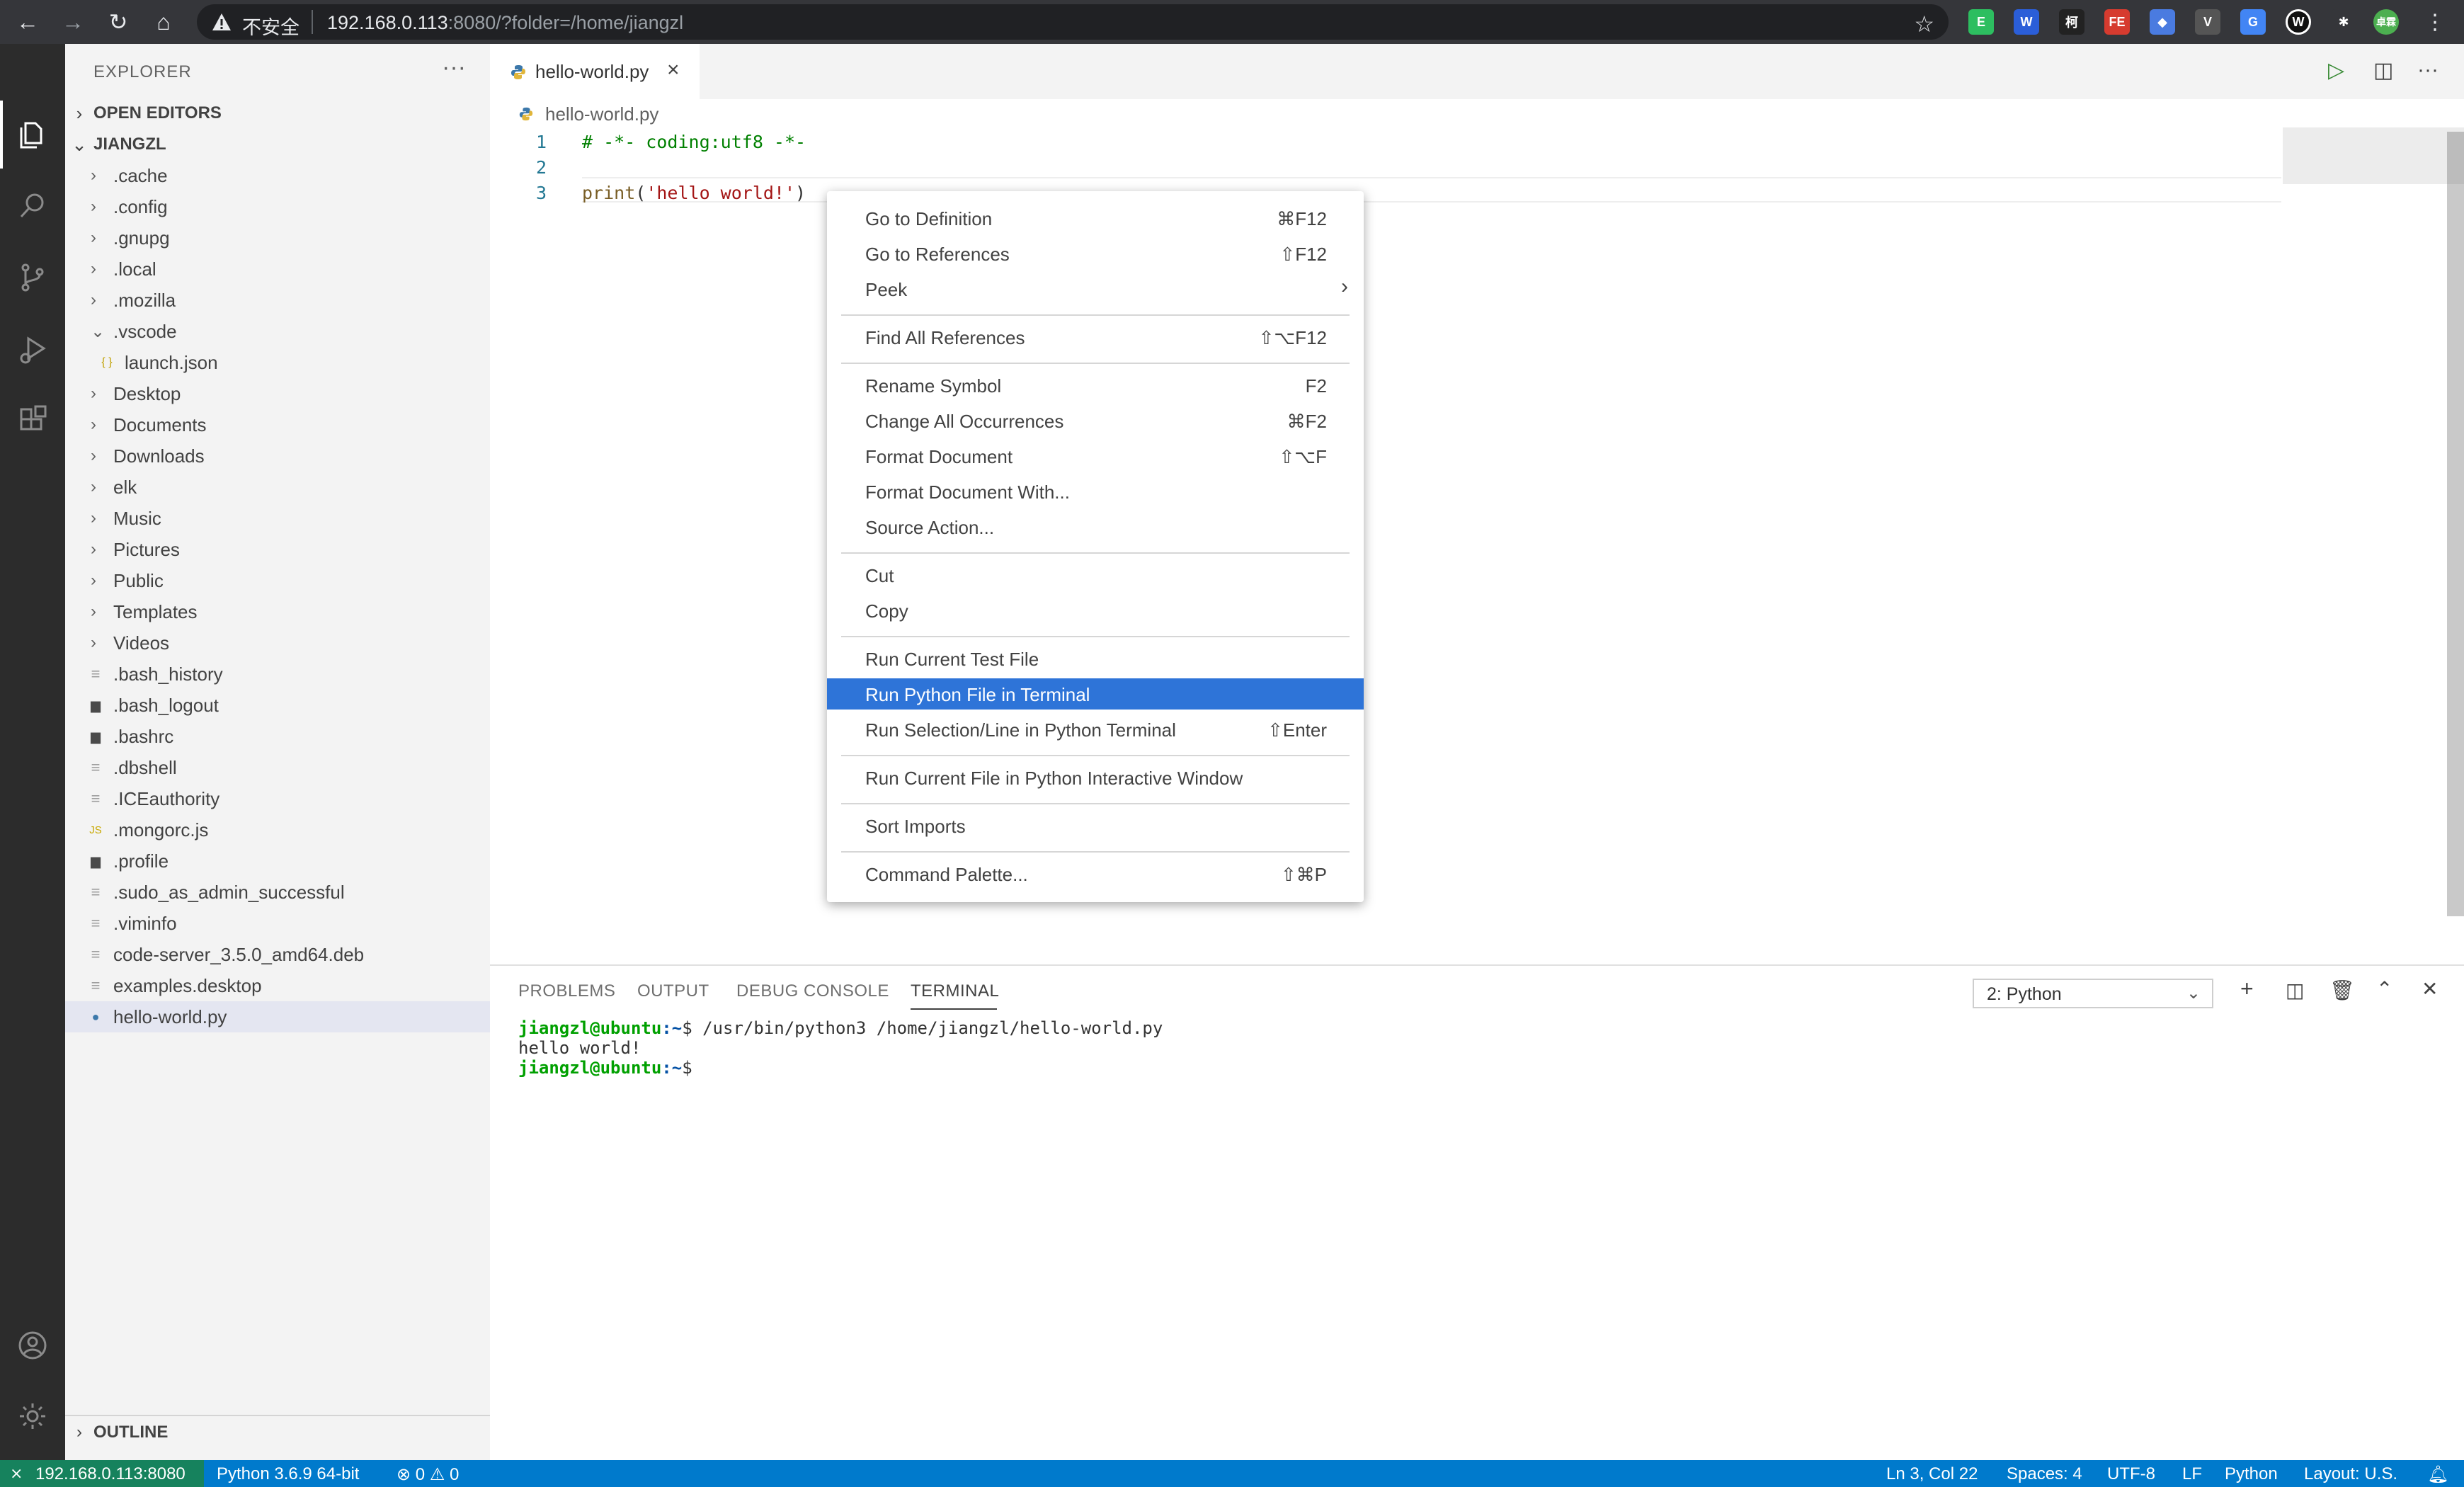 This screenshot has width=2464, height=1487. What do you see at coordinates (1924, 24) in the screenshot?
I see `bookmark-star-icon: ☆` at bounding box center [1924, 24].